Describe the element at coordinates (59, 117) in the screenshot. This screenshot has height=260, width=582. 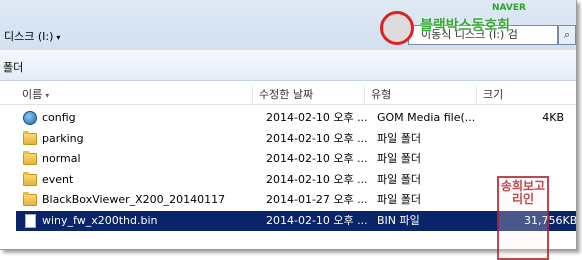
I see `file-name: config` at that location.